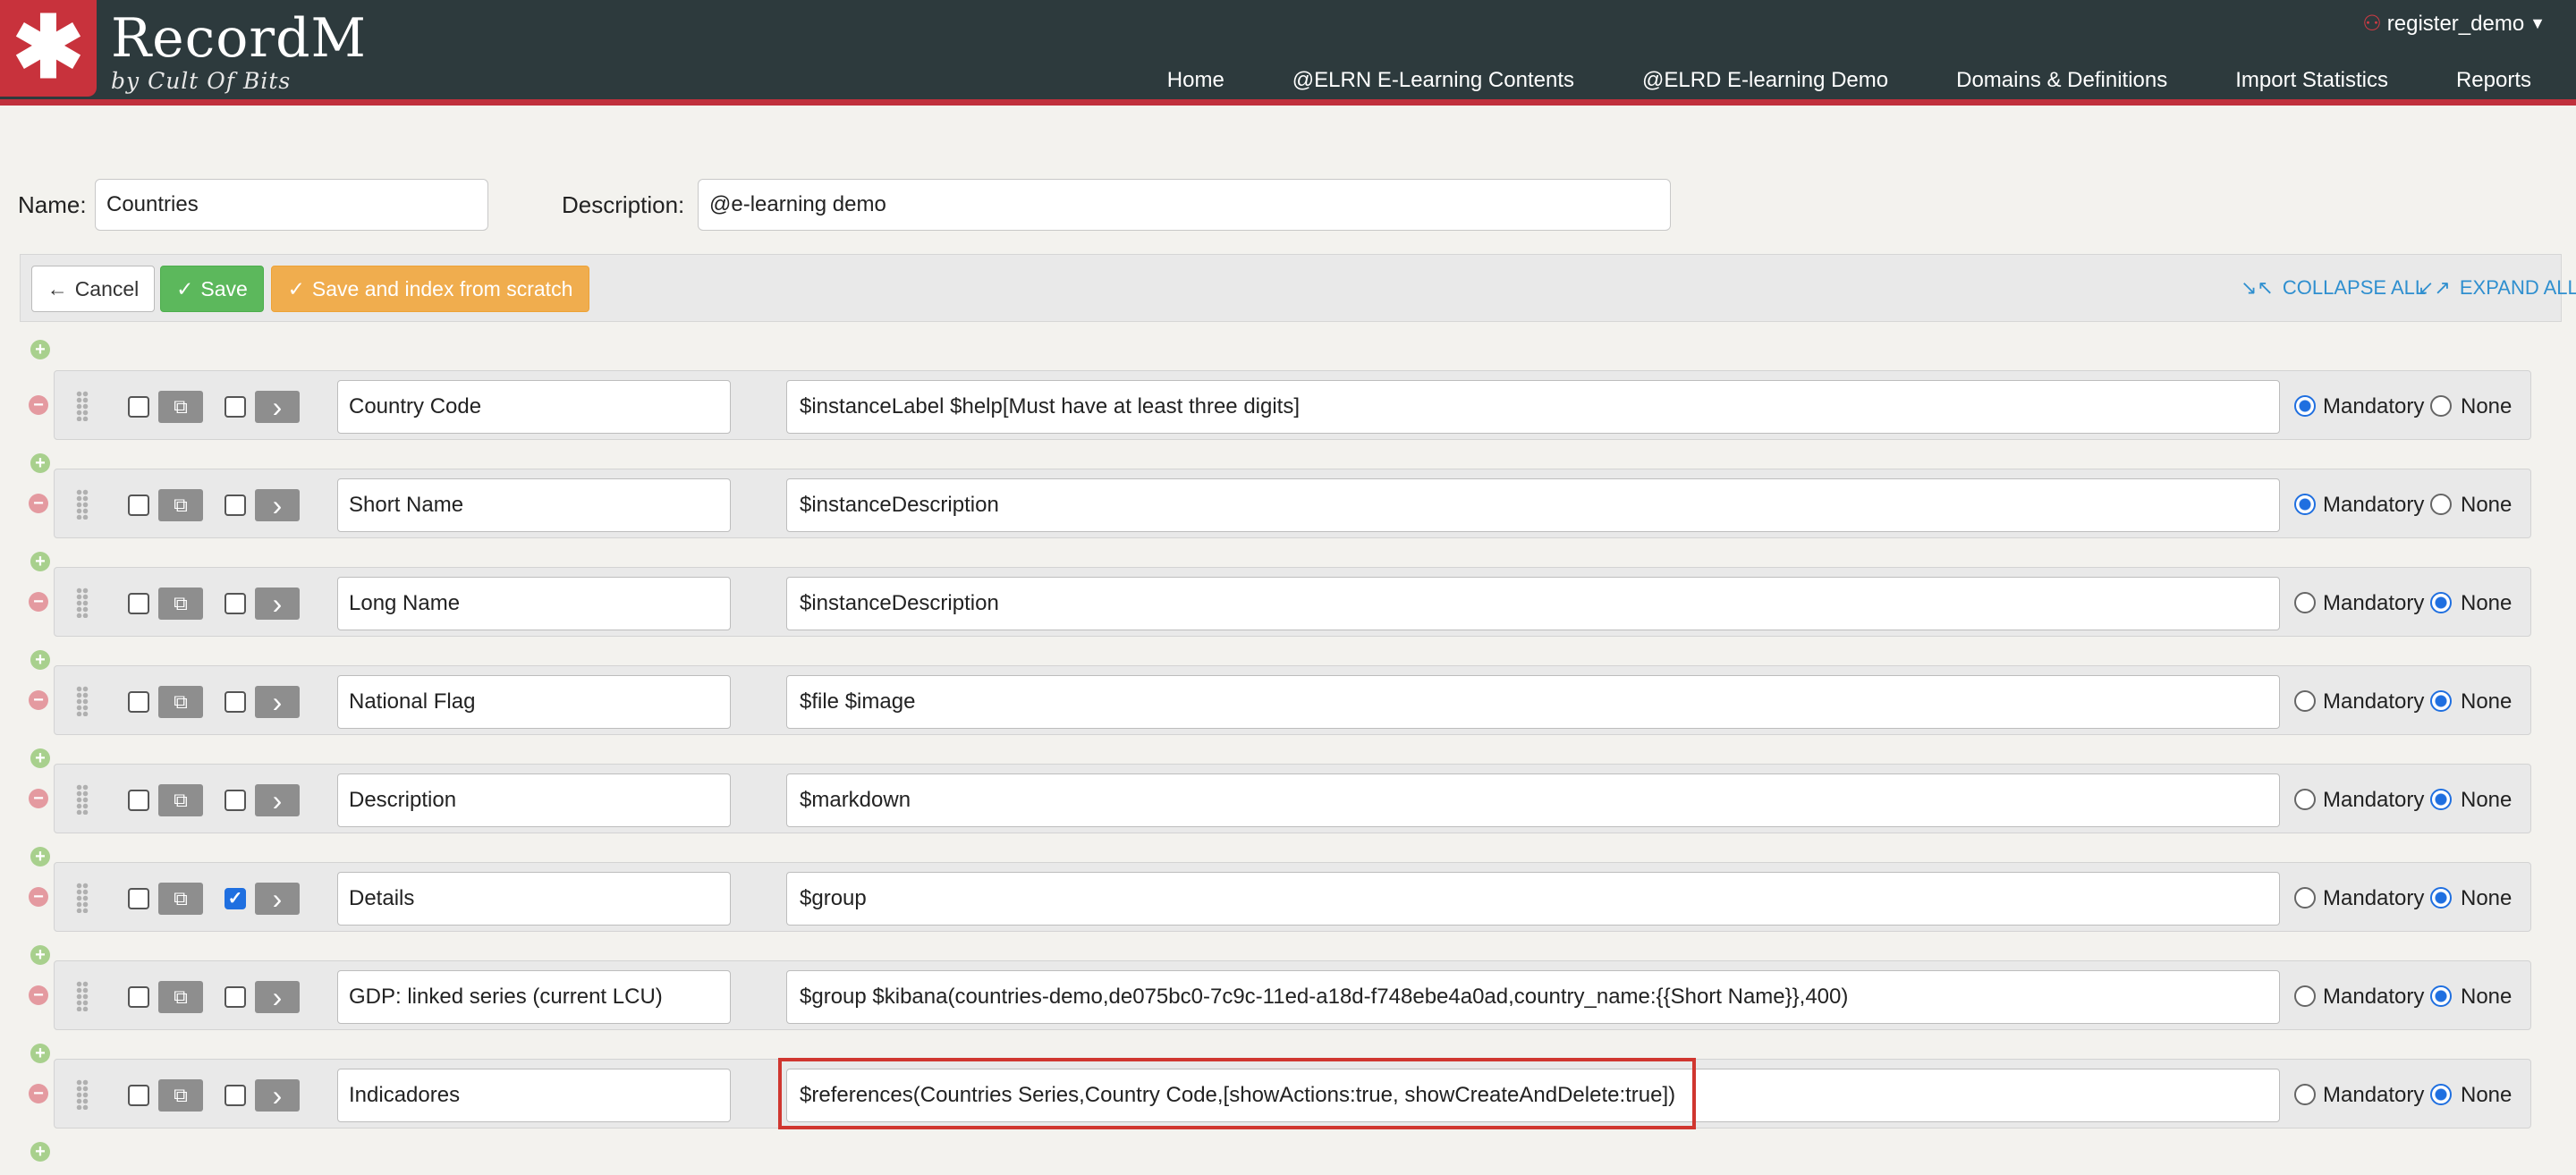  Describe the element at coordinates (534, 800) in the screenshot. I see `field-name-input: Description` at that location.